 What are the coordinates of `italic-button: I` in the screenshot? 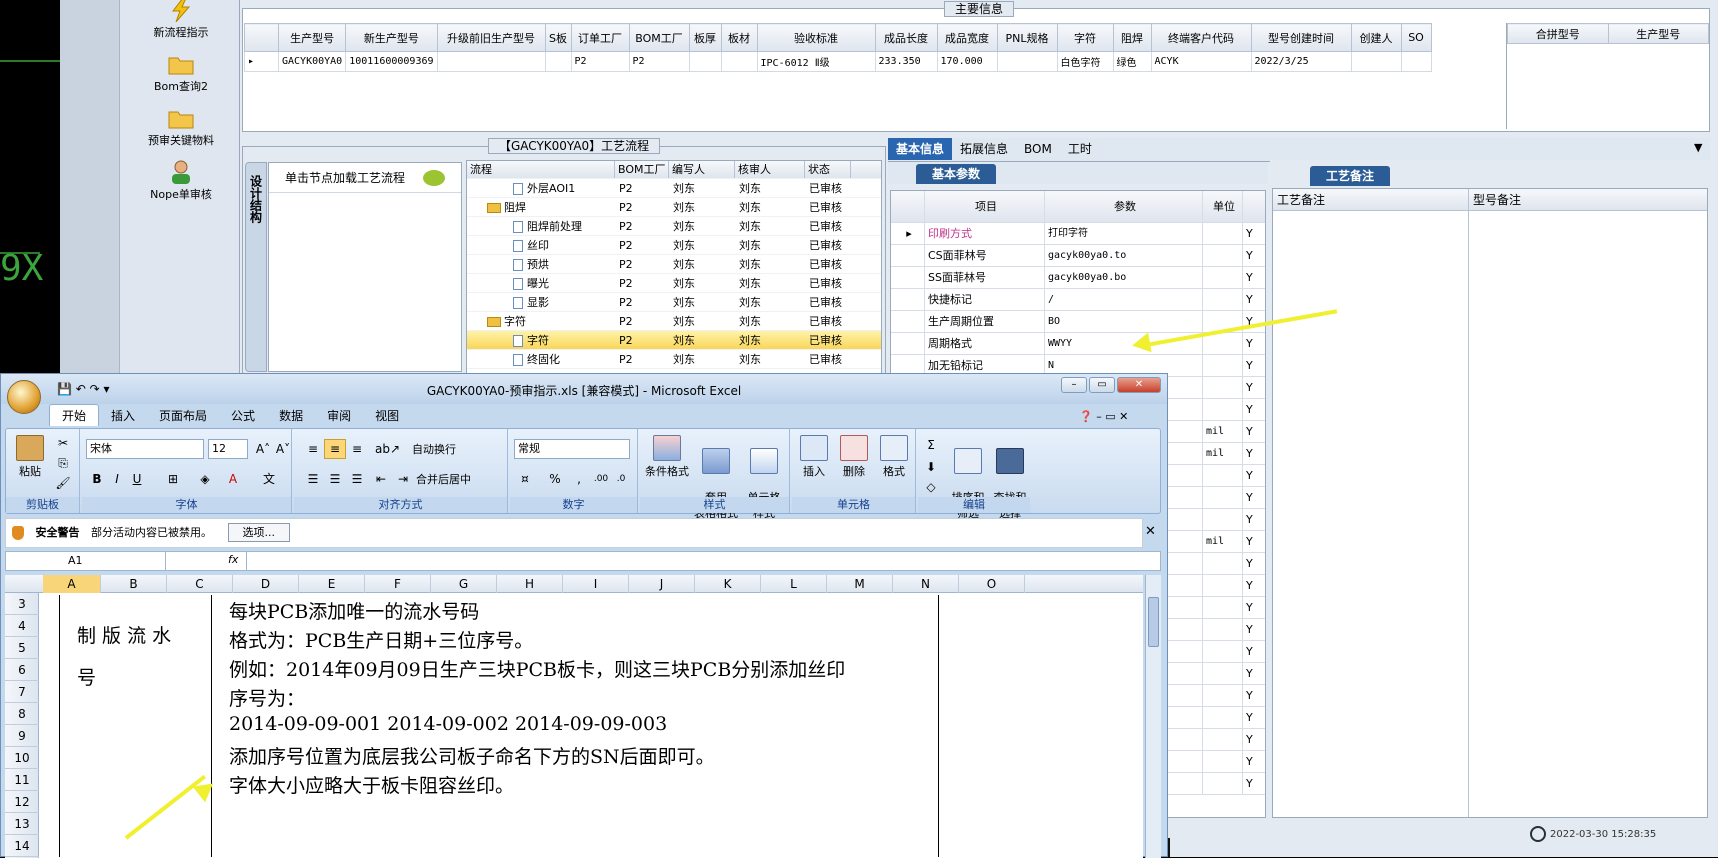 It's located at (117, 479).